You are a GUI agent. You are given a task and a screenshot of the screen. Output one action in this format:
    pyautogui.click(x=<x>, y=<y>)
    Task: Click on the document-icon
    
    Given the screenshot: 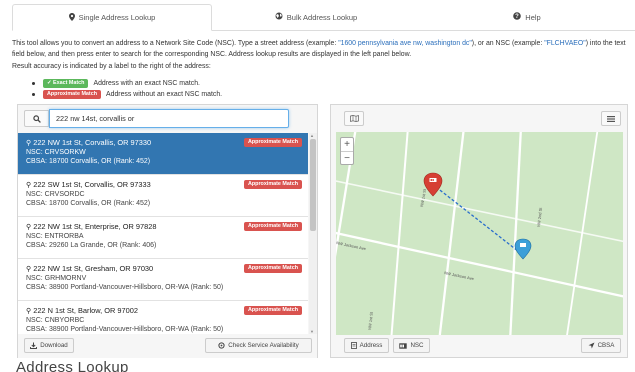 What is the action you would take?
    pyautogui.click(x=353, y=345)
    